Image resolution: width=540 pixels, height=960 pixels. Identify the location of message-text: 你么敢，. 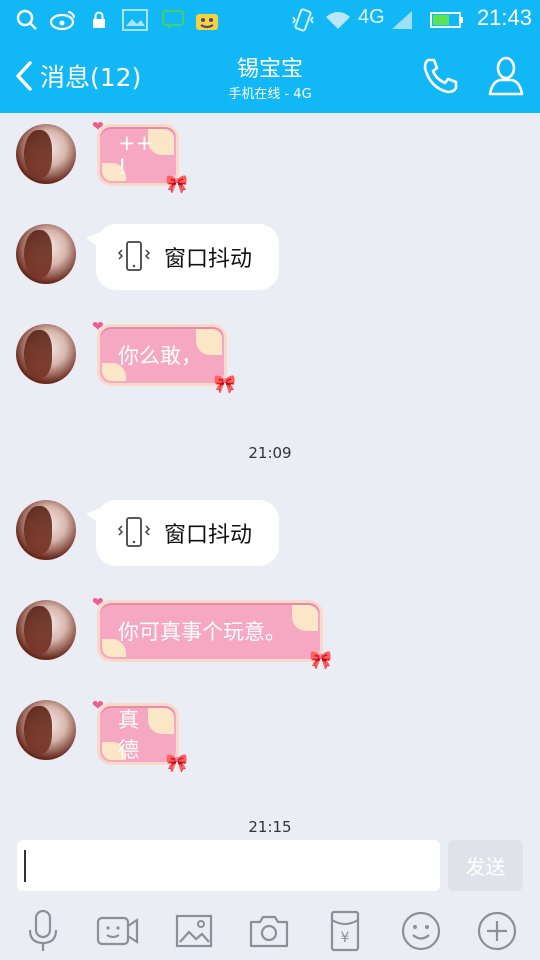
(160, 356).